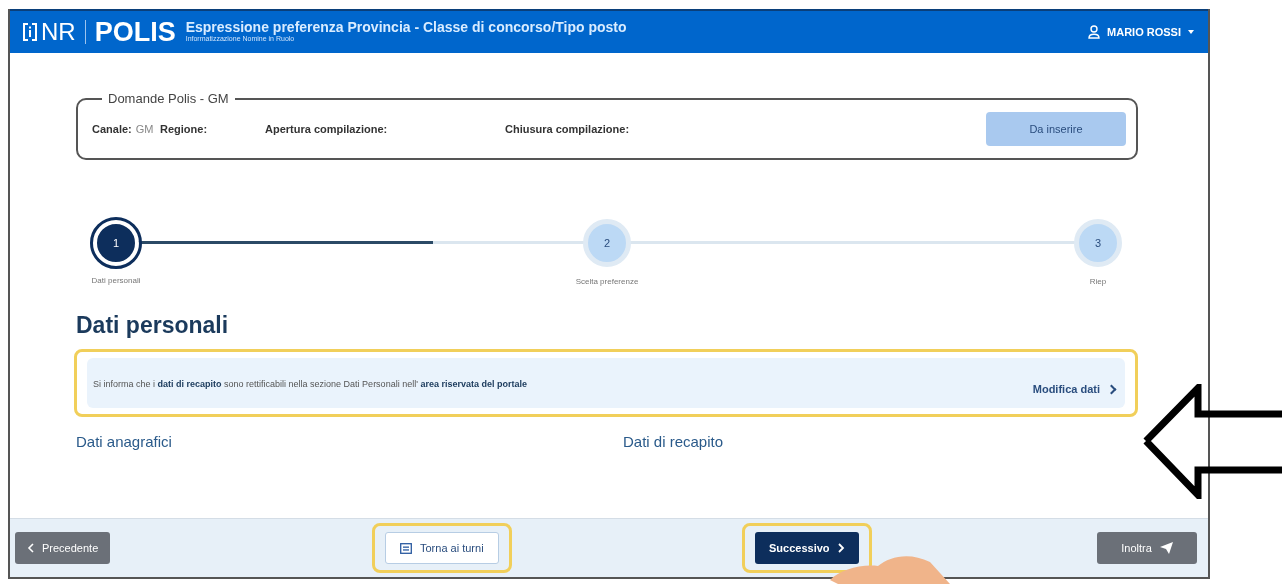 Image resolution: width=1282 pixels, height=584 pixels. Describe the element at coordinates (1098, 243) in the screenshot. I see `step-circle: 3` at that location.